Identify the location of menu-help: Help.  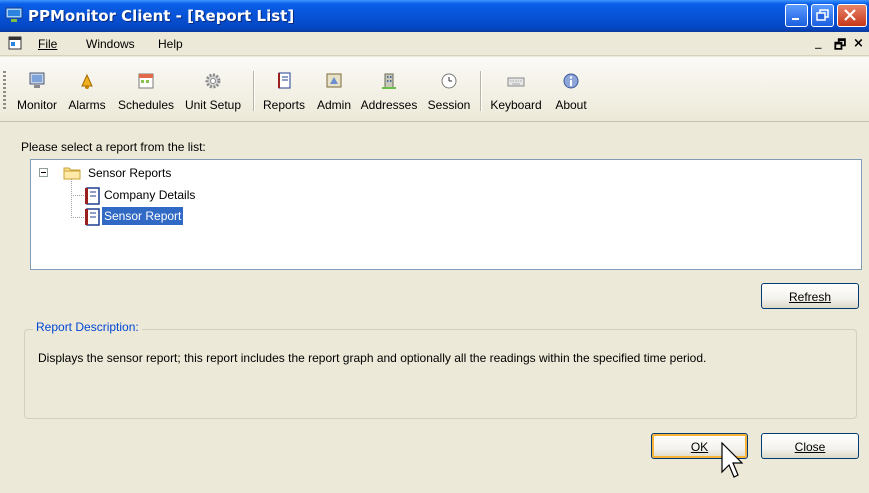
(170, 44).